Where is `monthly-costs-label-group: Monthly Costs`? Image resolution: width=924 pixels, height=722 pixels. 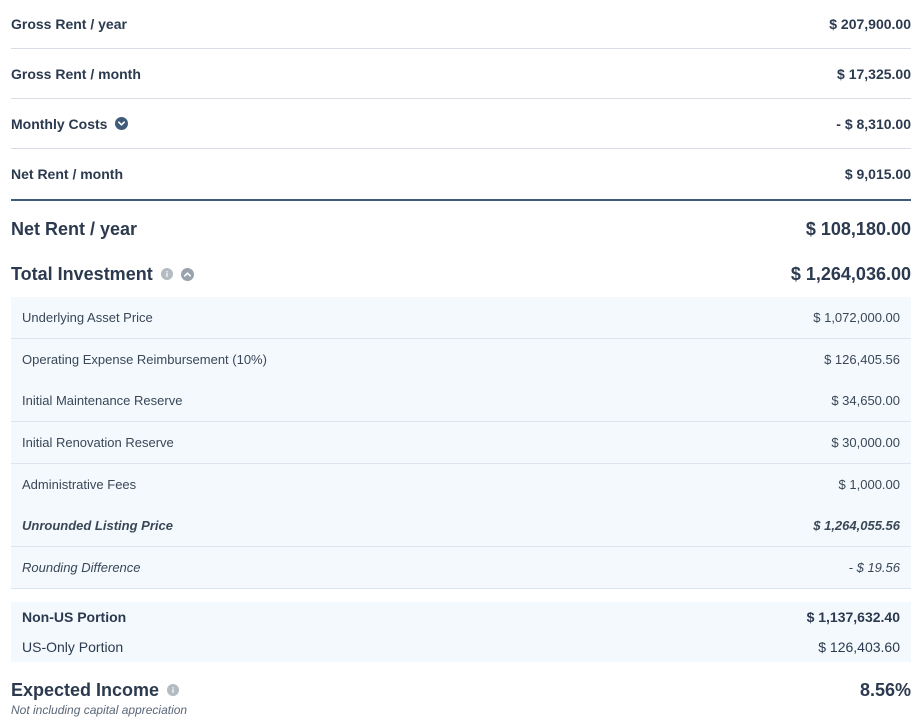 monthly-costs-label-group: Monthly Costs is located at coordinates (70, 123).